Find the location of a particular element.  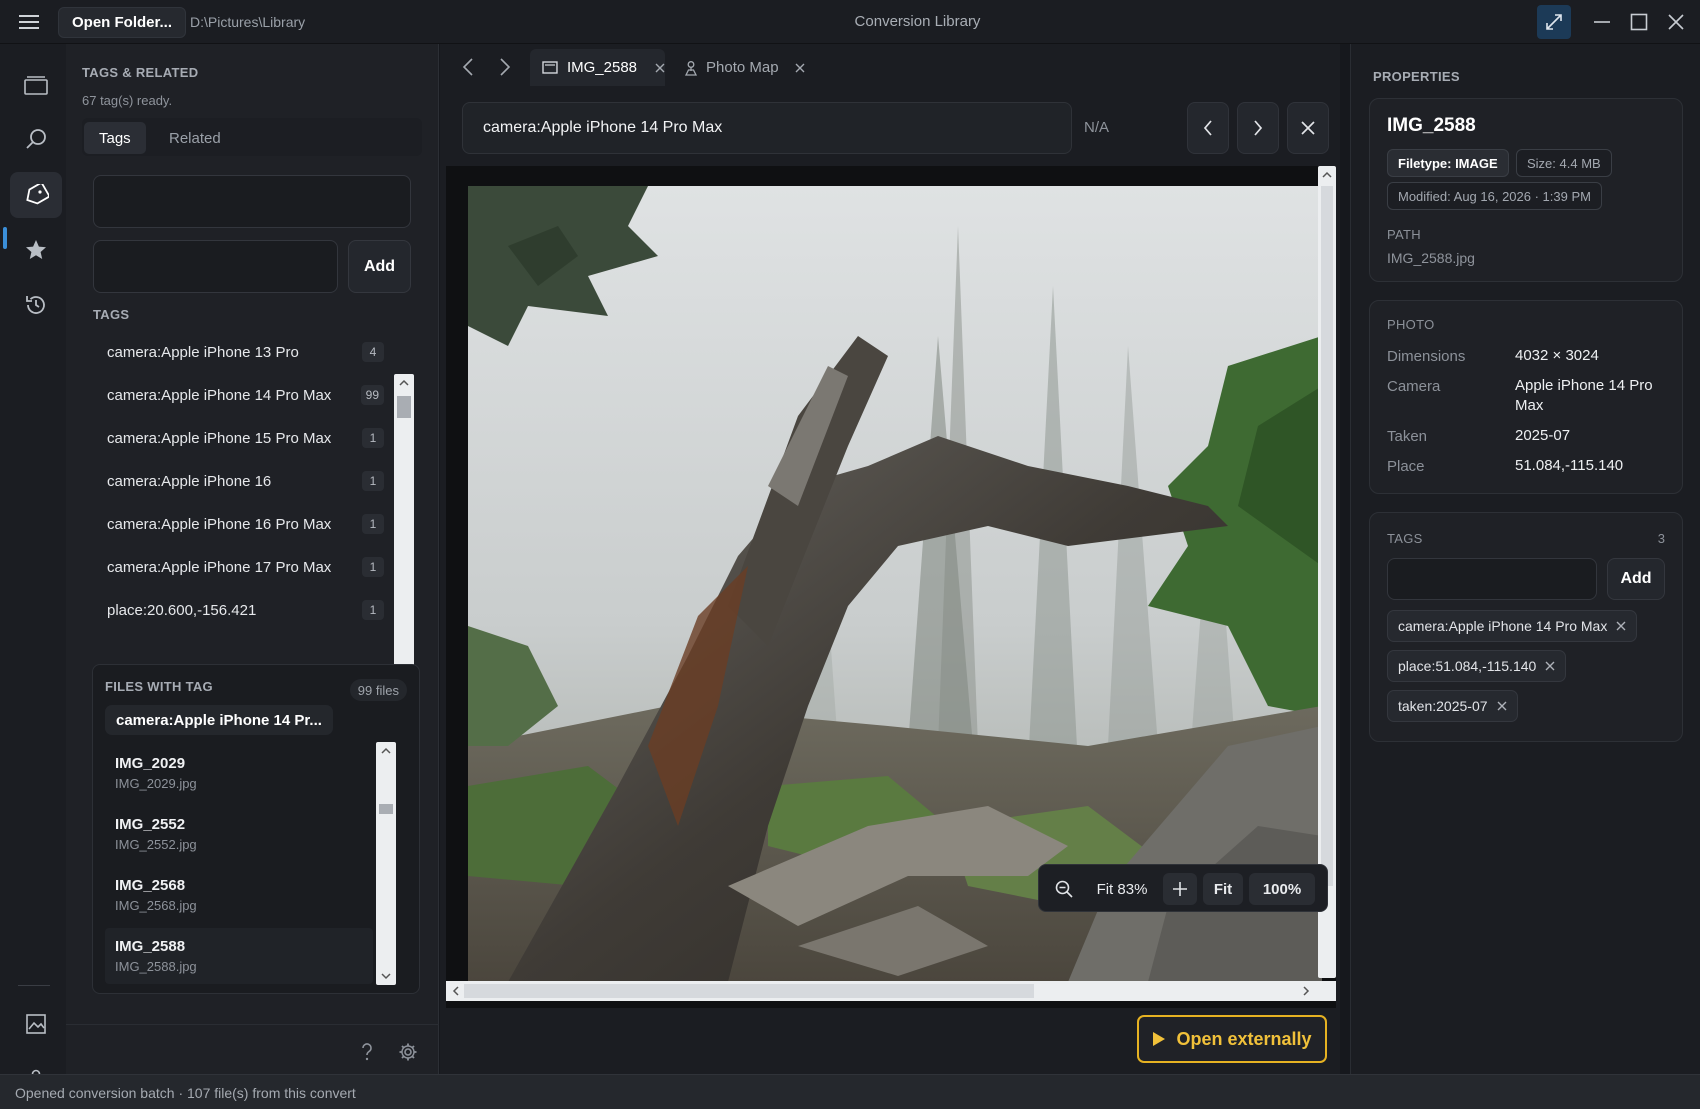

modified-badge: Modified: Aug 16, 2026 · 1:39 PM is located at coordinates (1494, 196).